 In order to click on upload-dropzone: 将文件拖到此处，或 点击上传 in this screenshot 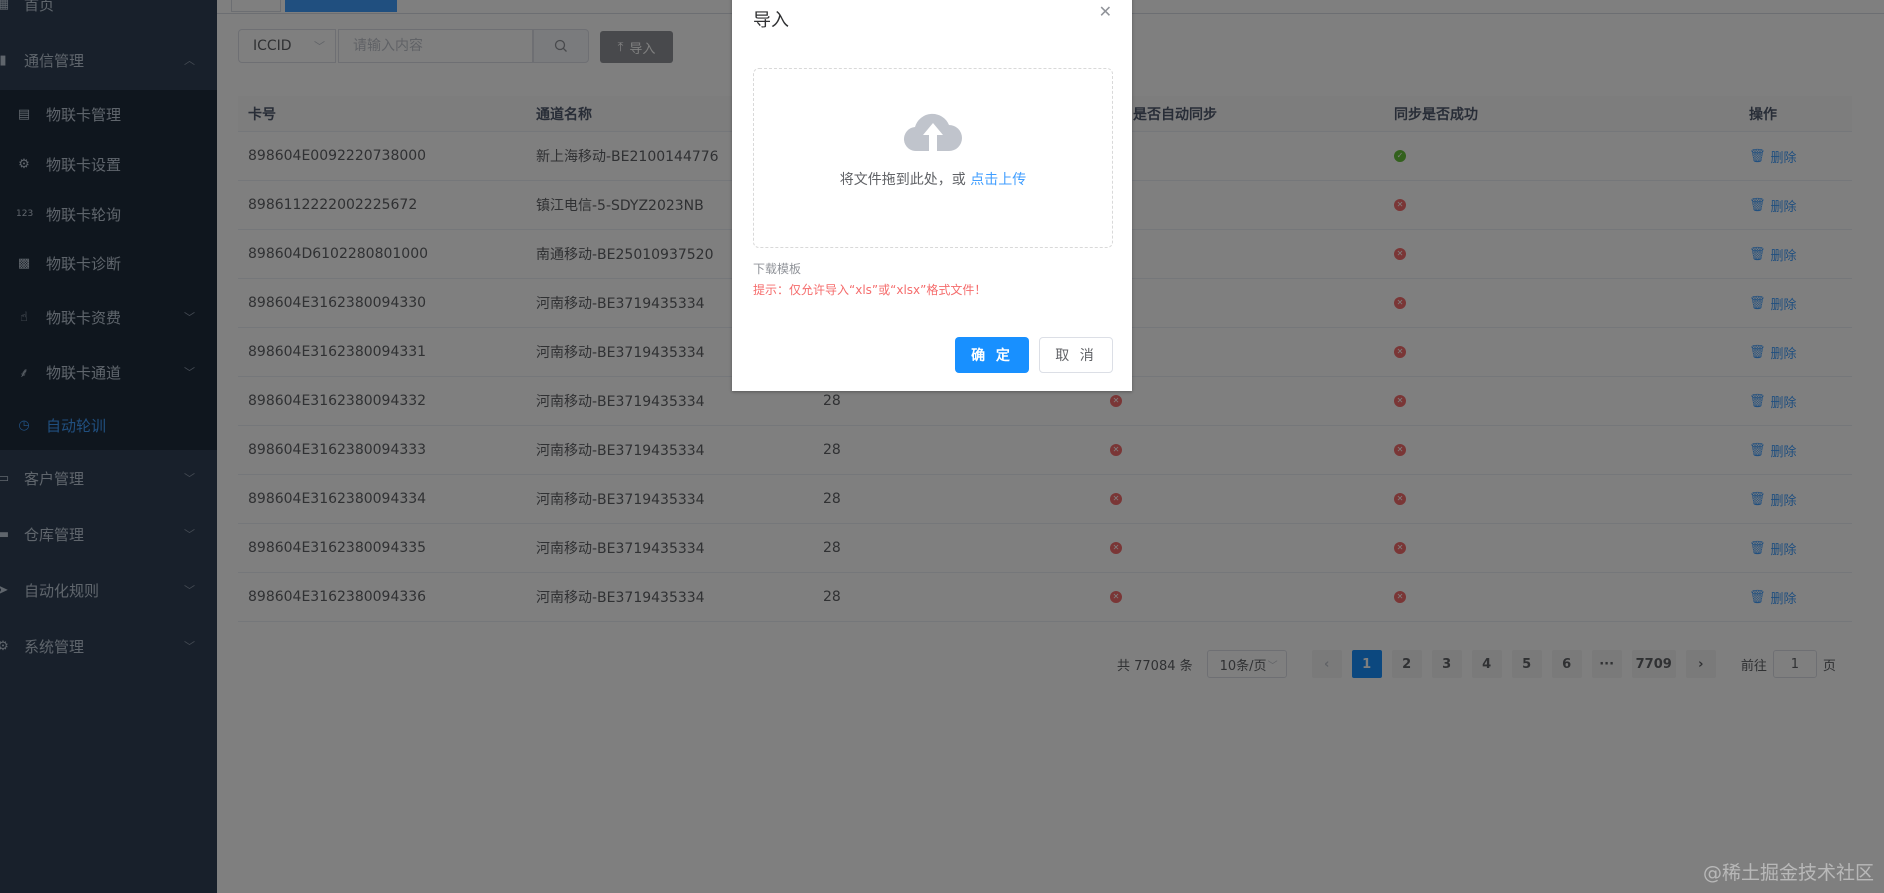, I will do `click(933, 158)`.